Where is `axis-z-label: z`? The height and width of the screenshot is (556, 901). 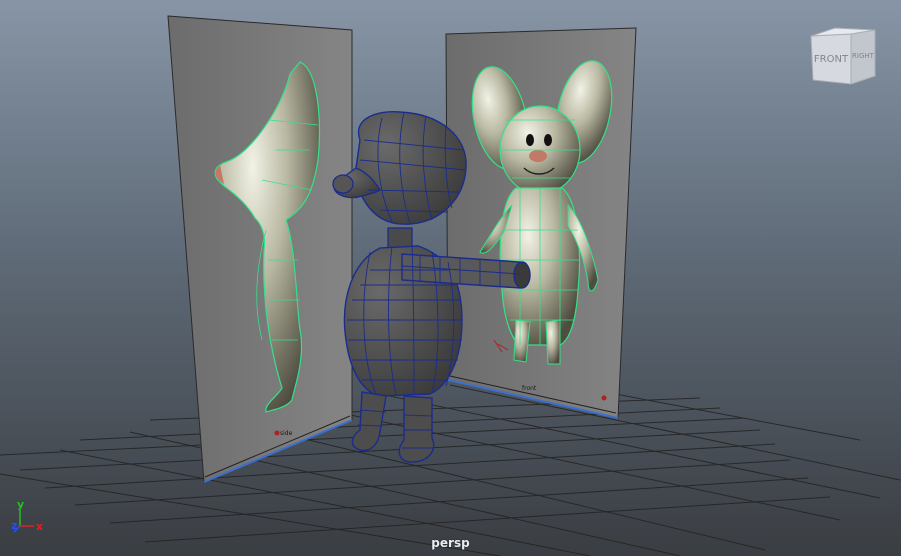 axis-z-label: z is located at coordinates (14, 525).